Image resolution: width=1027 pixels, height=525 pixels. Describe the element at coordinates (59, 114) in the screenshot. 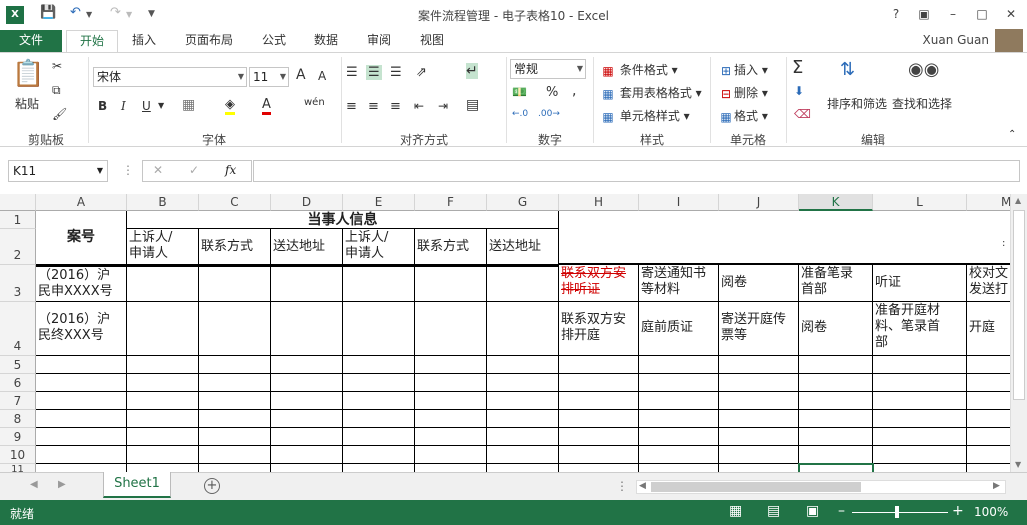

I see `format-painter-icon: 🖌` at that location.